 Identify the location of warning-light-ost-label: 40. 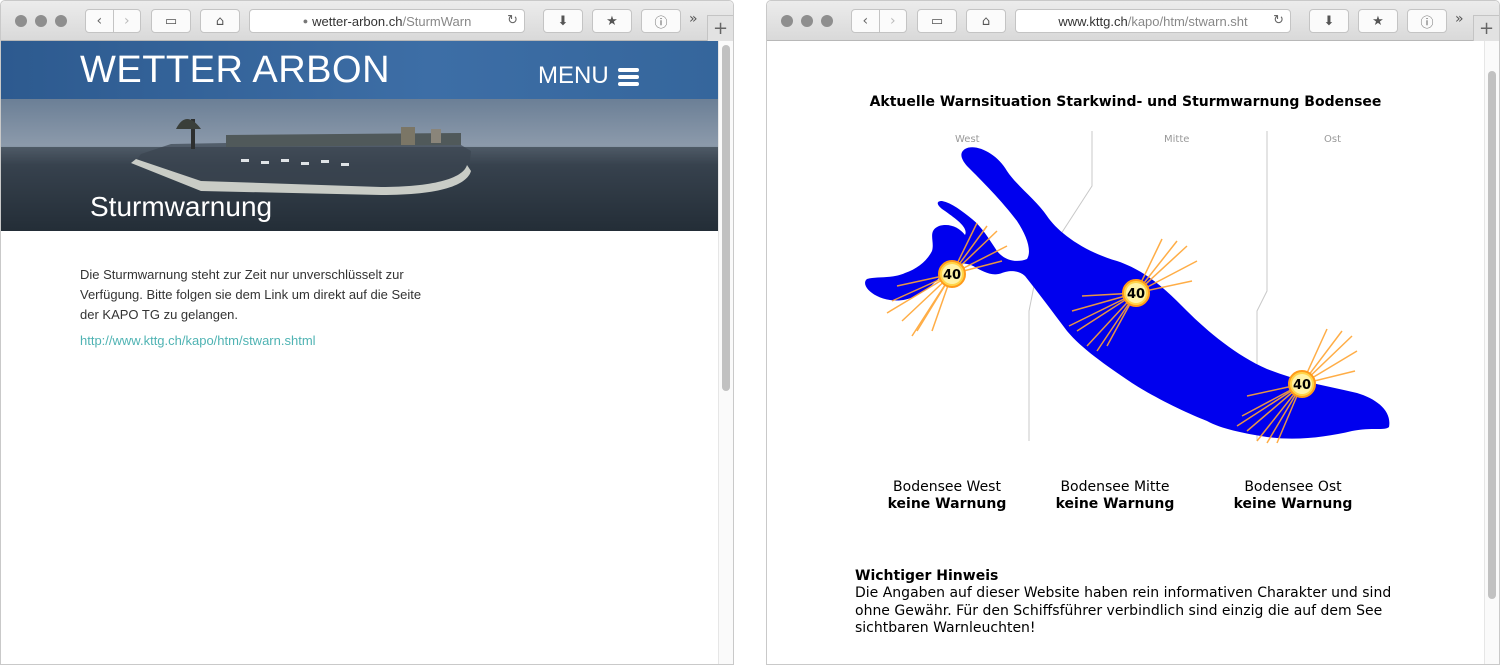
(1302, 385).